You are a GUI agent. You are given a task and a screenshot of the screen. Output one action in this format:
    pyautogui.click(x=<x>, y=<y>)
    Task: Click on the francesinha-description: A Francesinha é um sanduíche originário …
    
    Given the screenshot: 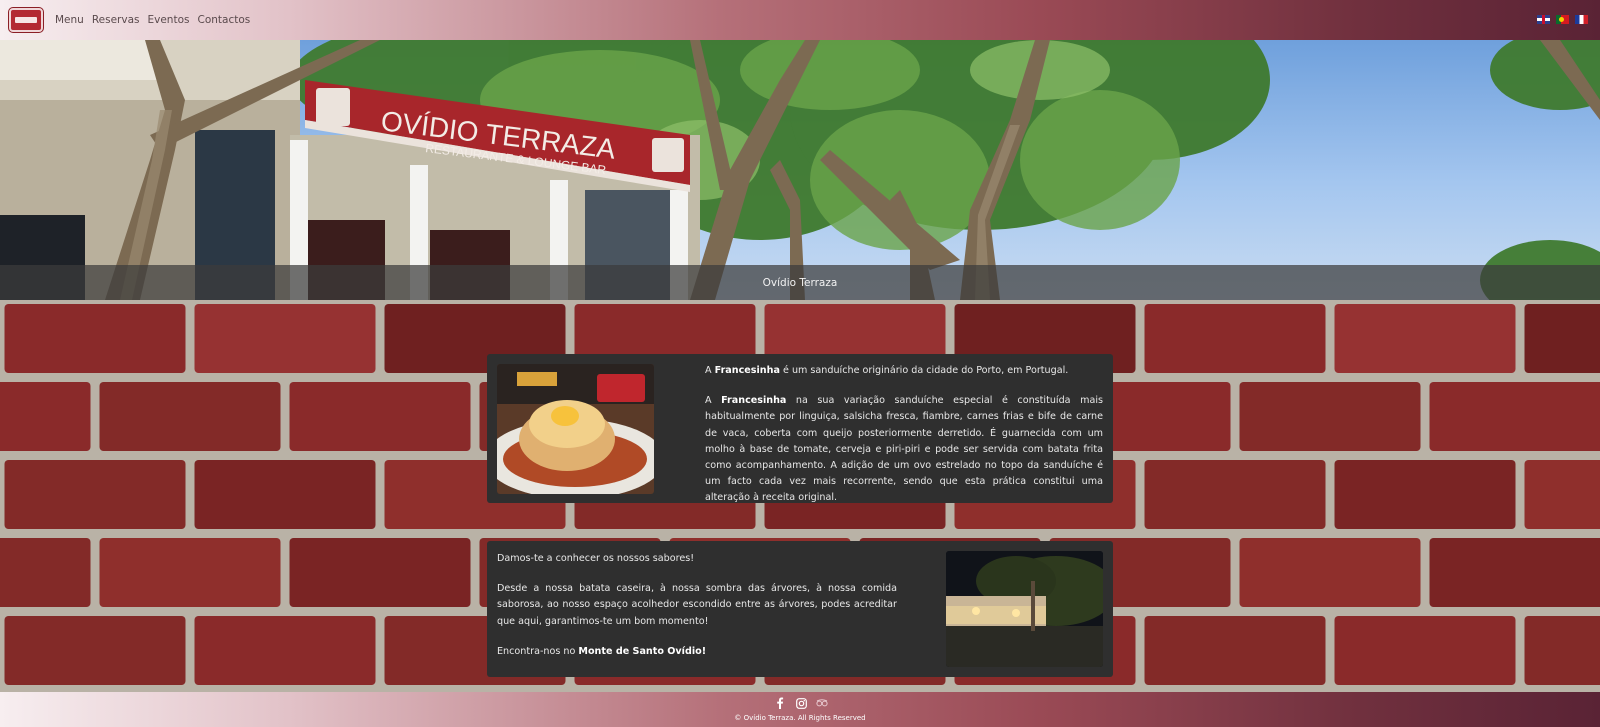 What is the action you would take?
    pyautogui.click(x=904, y=442)
    